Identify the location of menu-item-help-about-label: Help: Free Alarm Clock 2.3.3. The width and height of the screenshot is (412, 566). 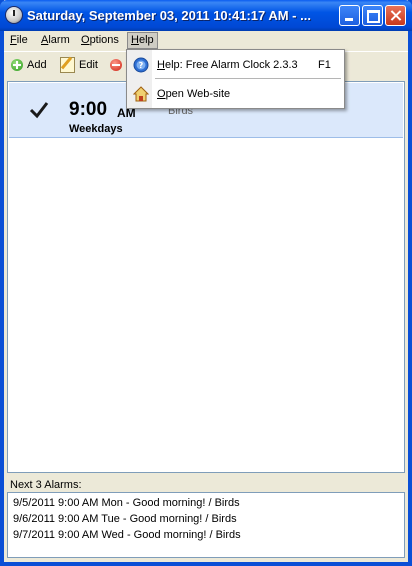
(227, 65).